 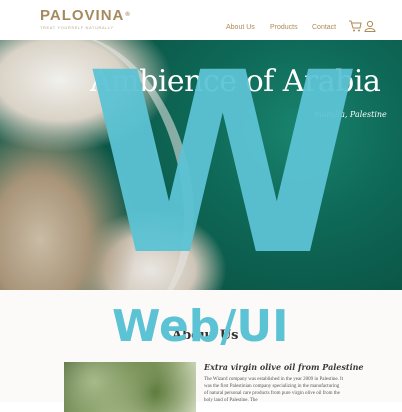 What do you see at coordinates (130, 387) in the screenshot?
I see `olive-tree-photo` at bounding box center [130, 387].